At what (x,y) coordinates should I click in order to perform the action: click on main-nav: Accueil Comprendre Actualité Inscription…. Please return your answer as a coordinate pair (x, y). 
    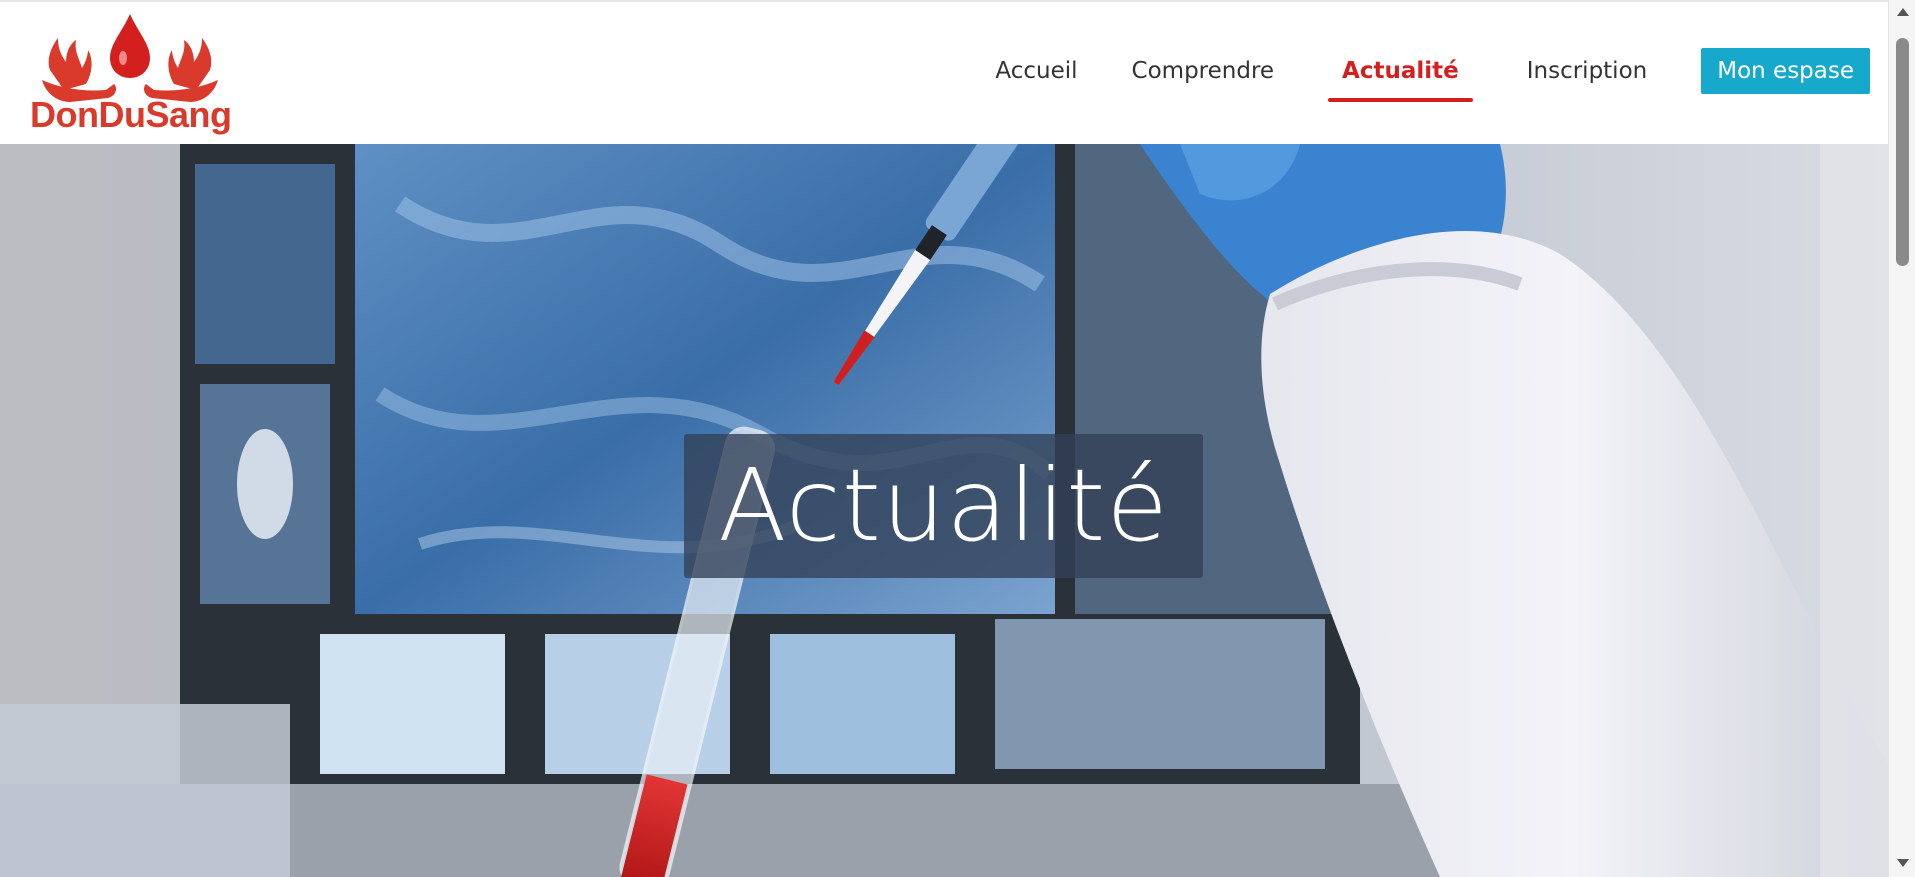
    Looking at the image, I should click on (1441, 75).